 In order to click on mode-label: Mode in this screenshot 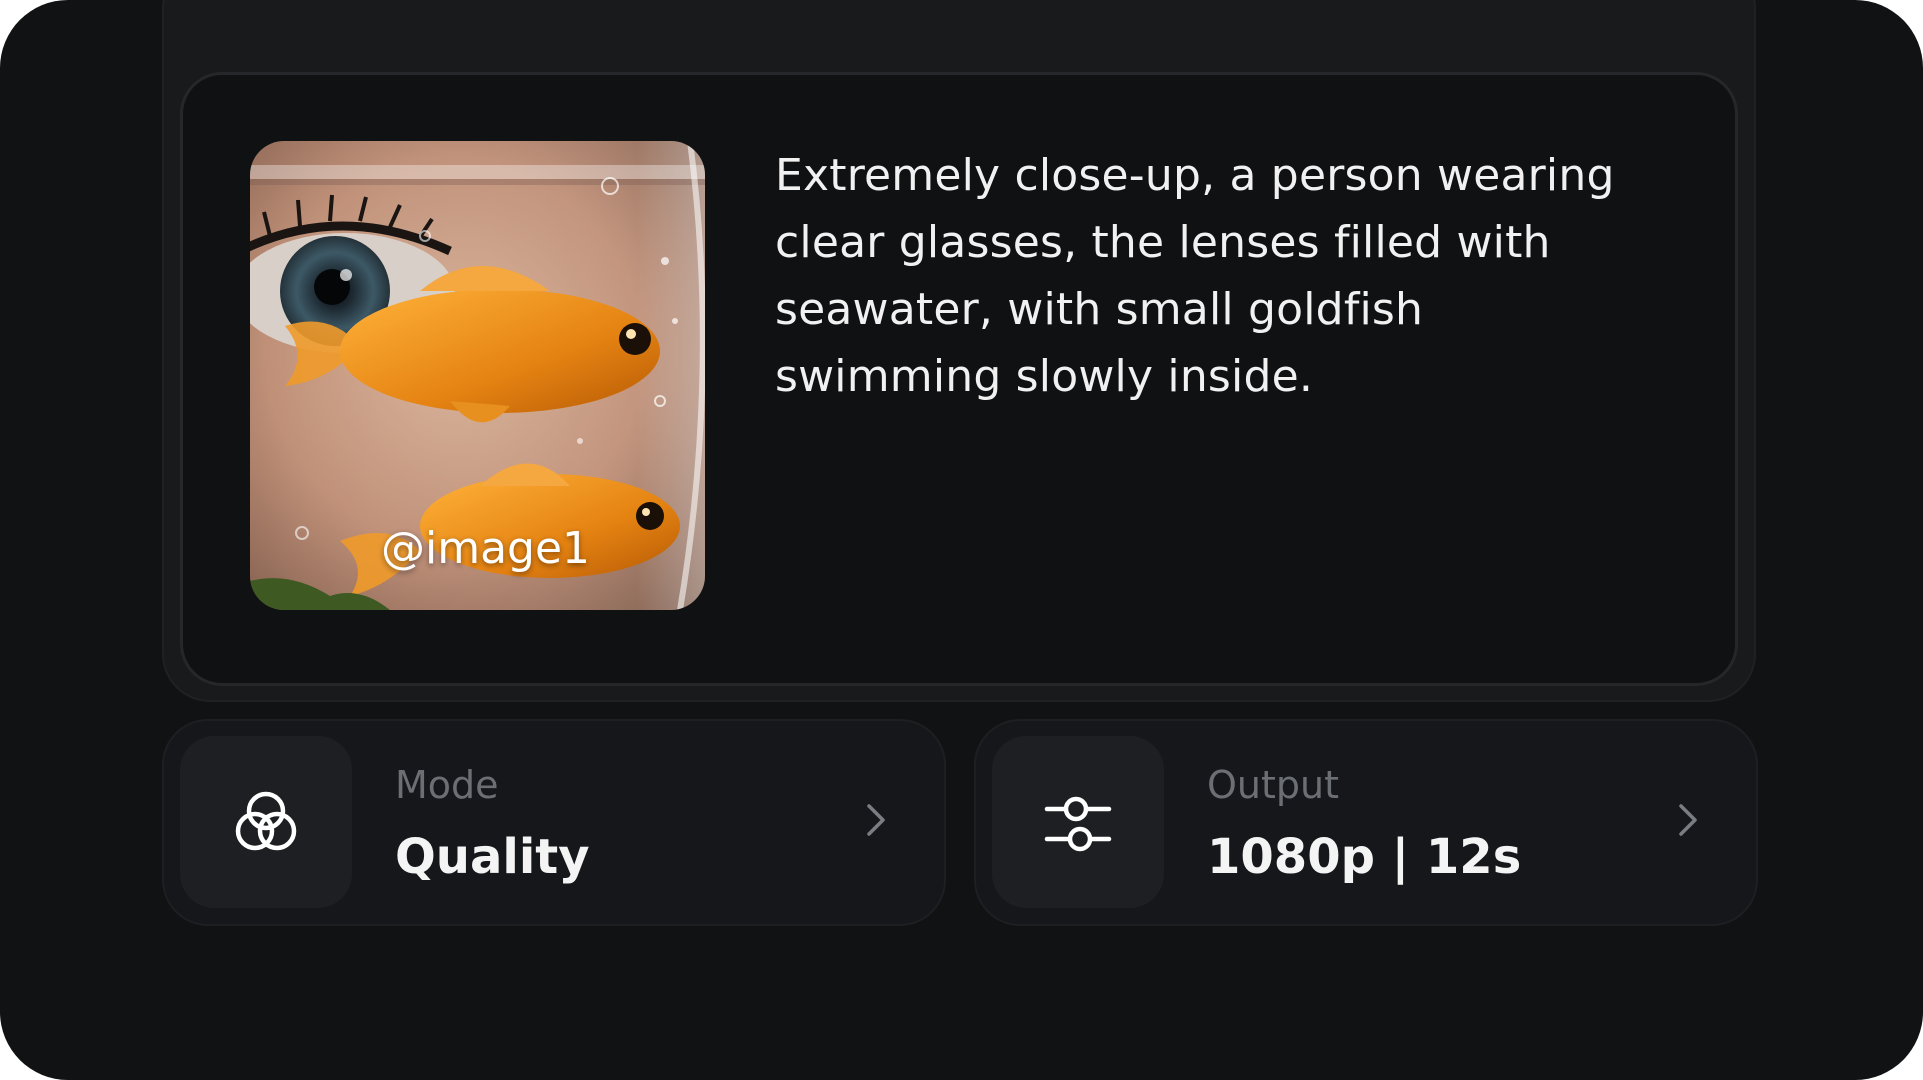, I will do `click(447, 785)`.